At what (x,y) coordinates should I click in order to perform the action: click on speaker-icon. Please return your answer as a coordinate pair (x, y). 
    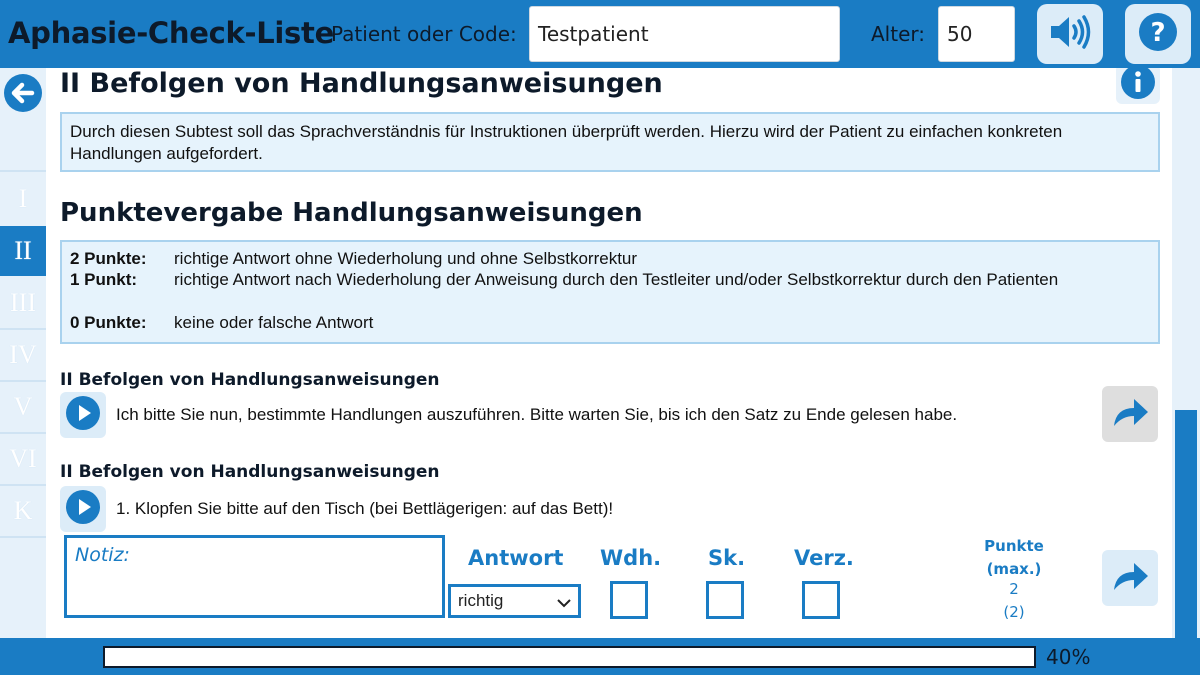
    Looking at the image, I should click on (1070, 34).